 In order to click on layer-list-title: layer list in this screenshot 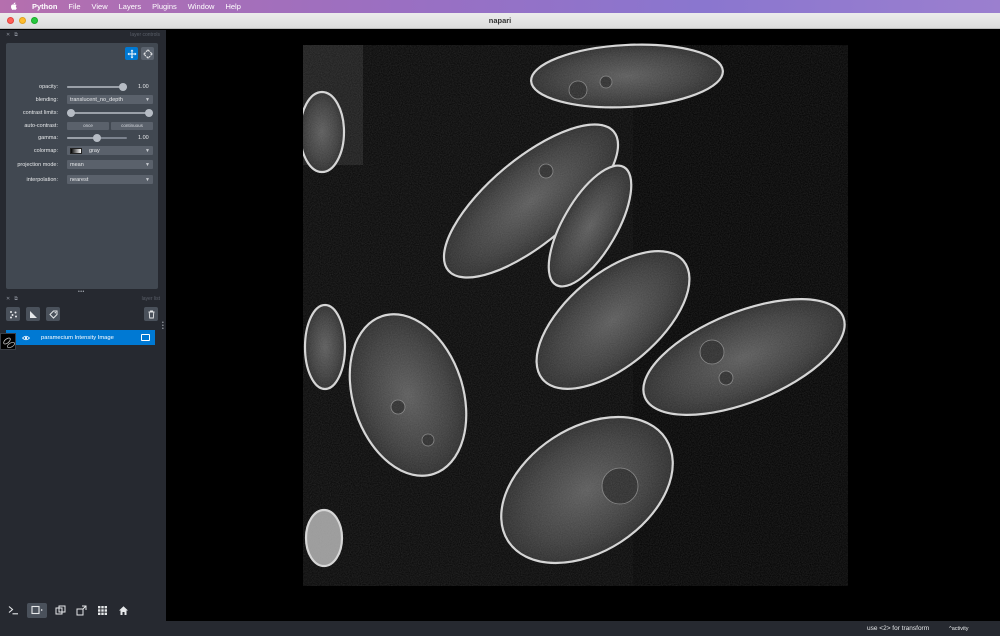, I will do `click(150, 298)`.